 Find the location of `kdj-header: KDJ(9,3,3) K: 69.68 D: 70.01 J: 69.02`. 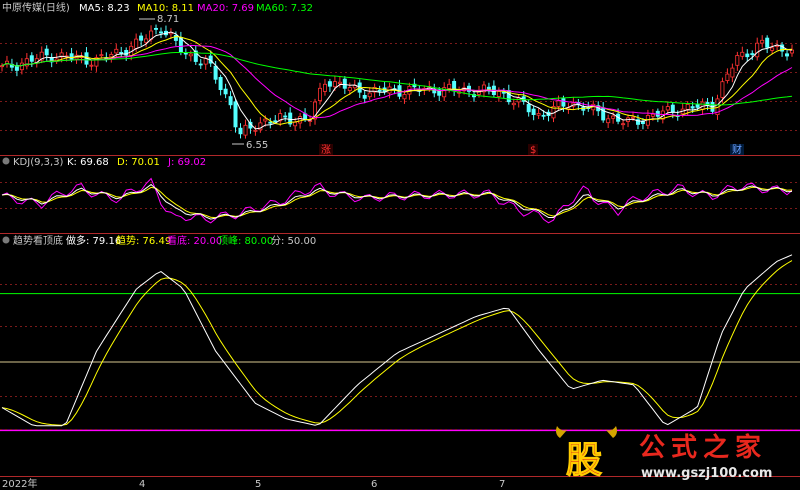

kdj-header: KDJ(9,3,3) K: 69.68 D: 70.01 J: 69.02 is located at coordinates (104, 162).